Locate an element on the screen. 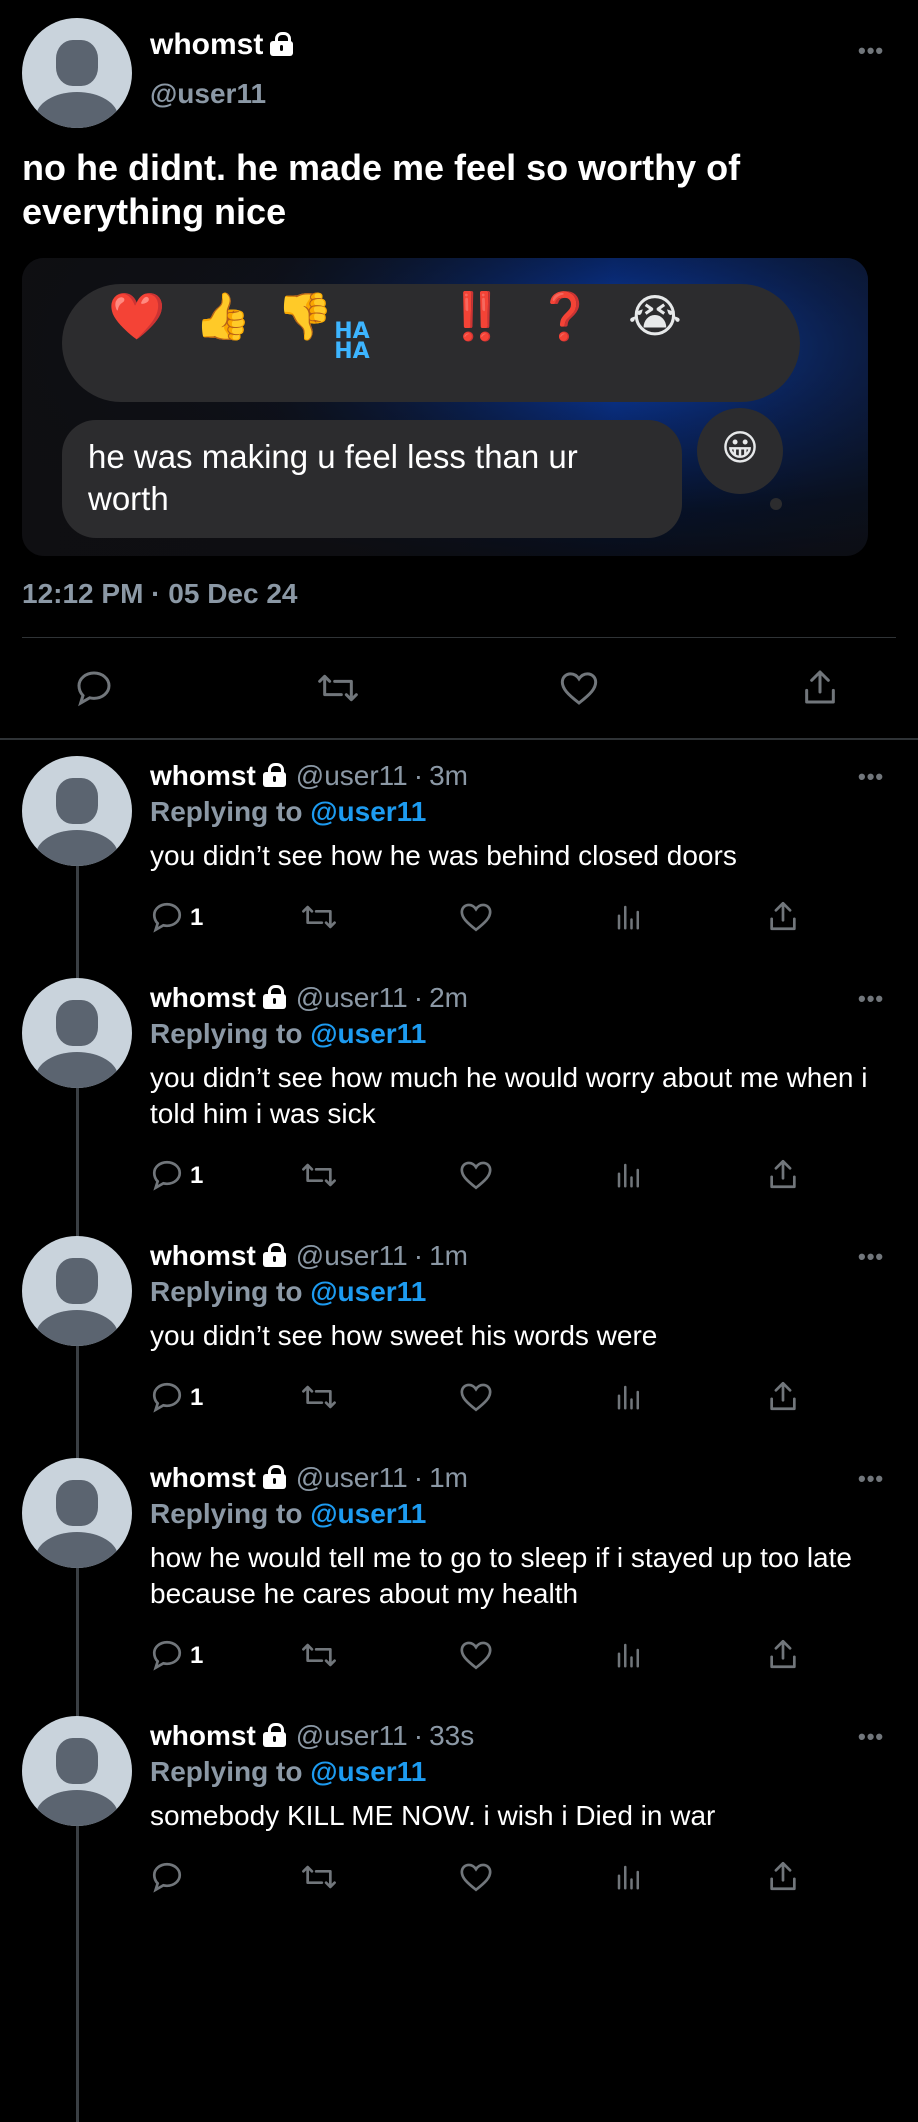 The width and height of the screenshot is (918, 2122). haha-reaction-icon: HA HA is located at coordinates (352, 341).